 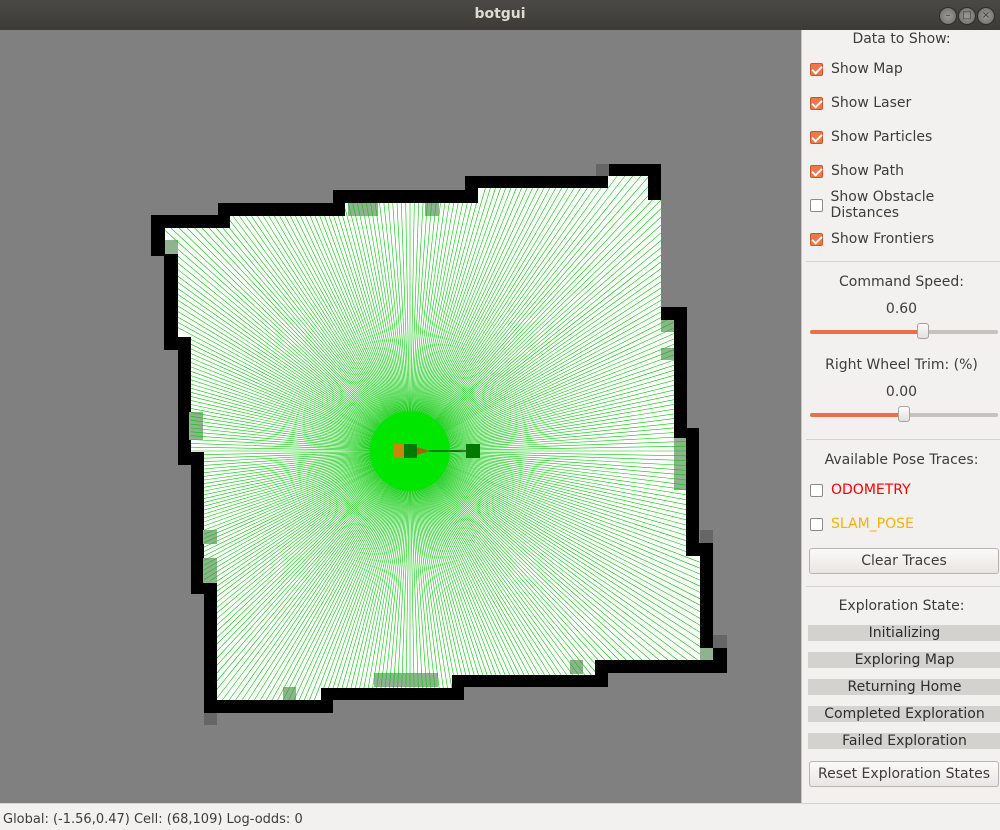 I want to click on robot-frontier-marker, so click(x=410, y=451).